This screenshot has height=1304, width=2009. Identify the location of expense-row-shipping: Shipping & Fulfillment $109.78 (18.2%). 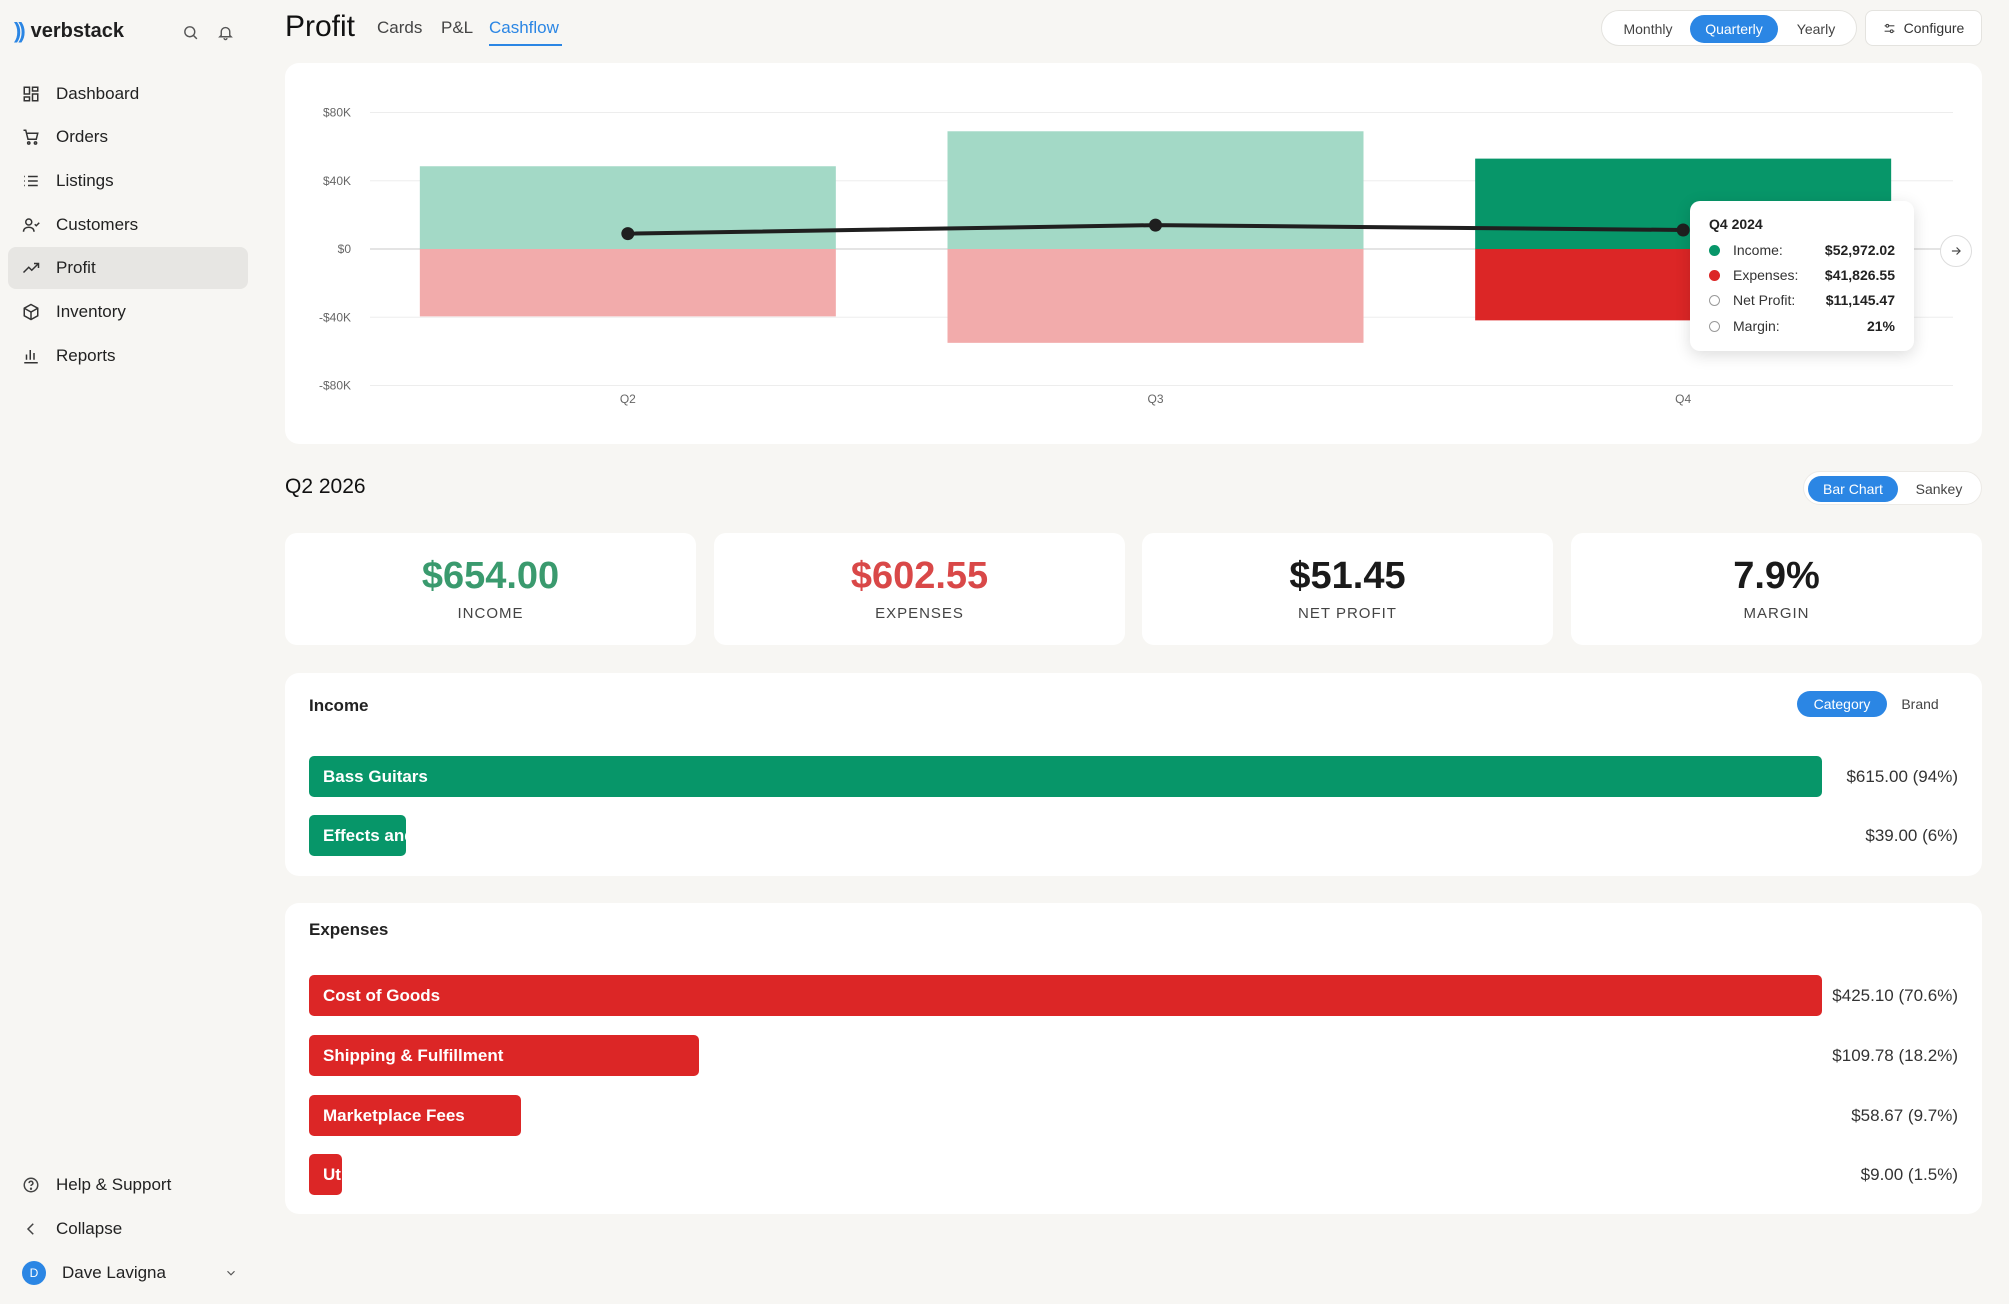
(1133, 1056).